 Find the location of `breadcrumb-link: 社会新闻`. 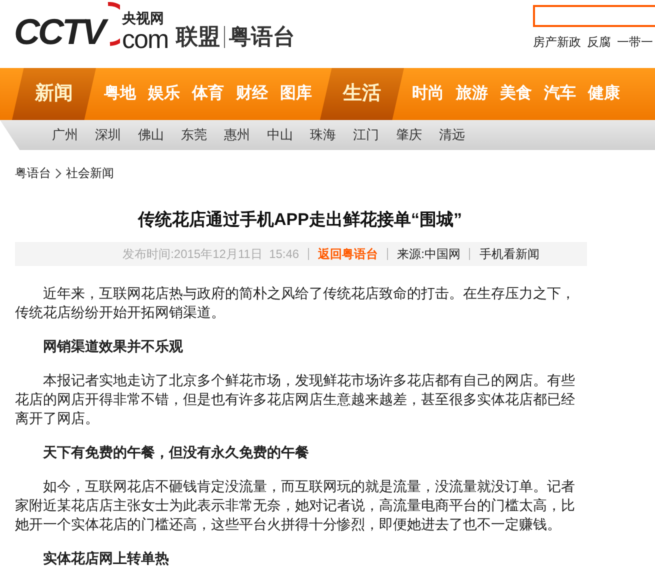

breadcrumb-link: 社会新闻 is located at coordinates (90, 173).